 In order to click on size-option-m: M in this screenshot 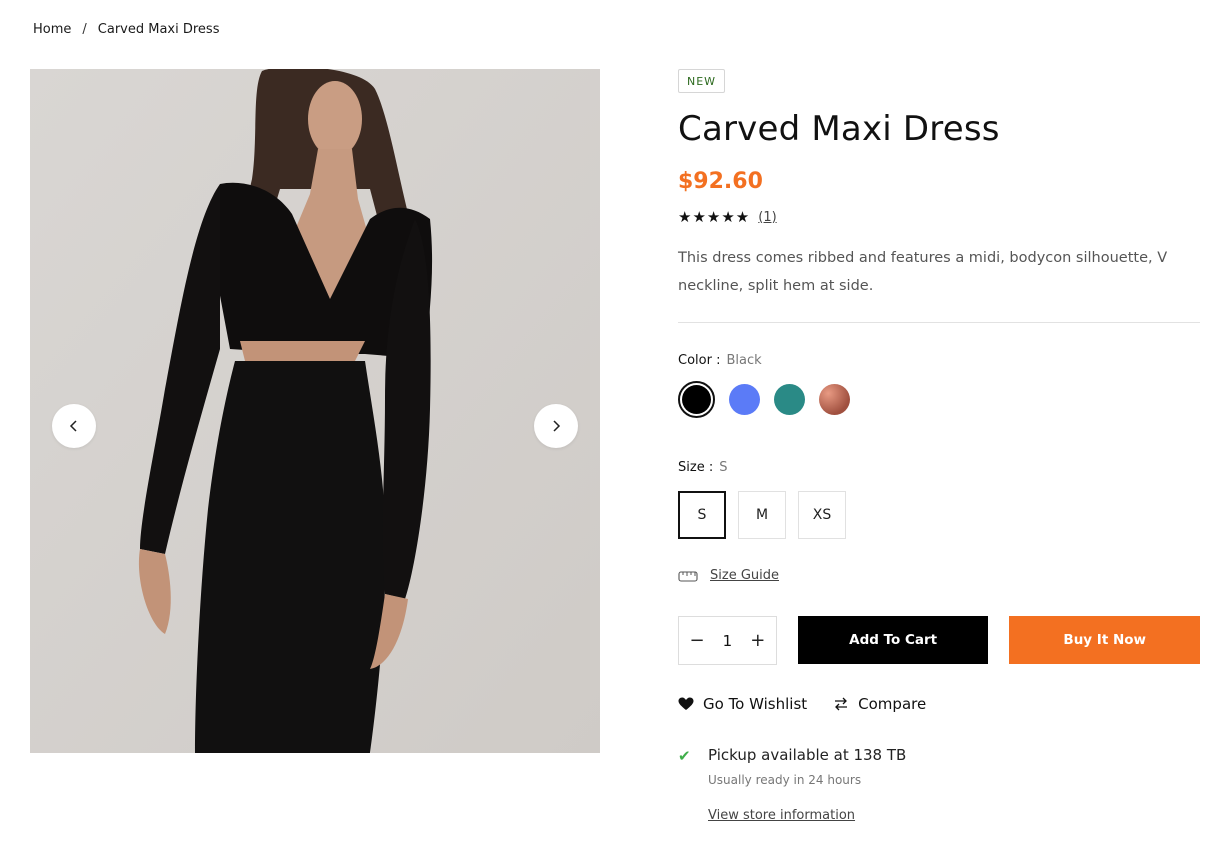, I will do `click(762, 515)`.